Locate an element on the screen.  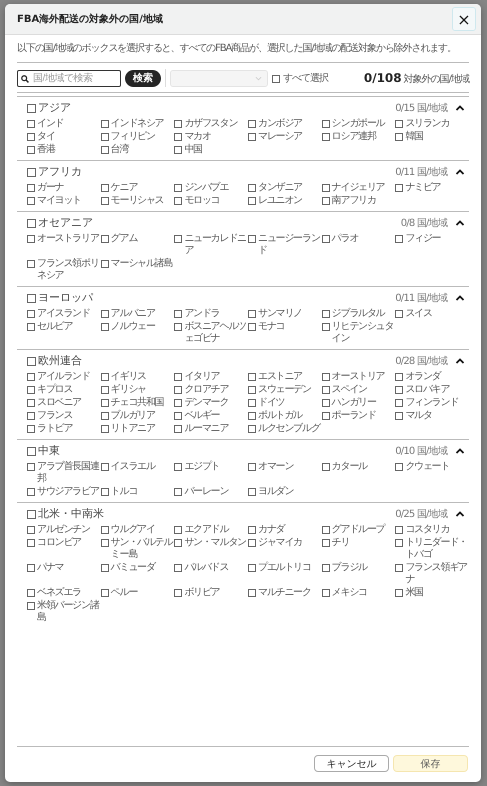
country-option: イタリア is located at coordinates (211, 377).